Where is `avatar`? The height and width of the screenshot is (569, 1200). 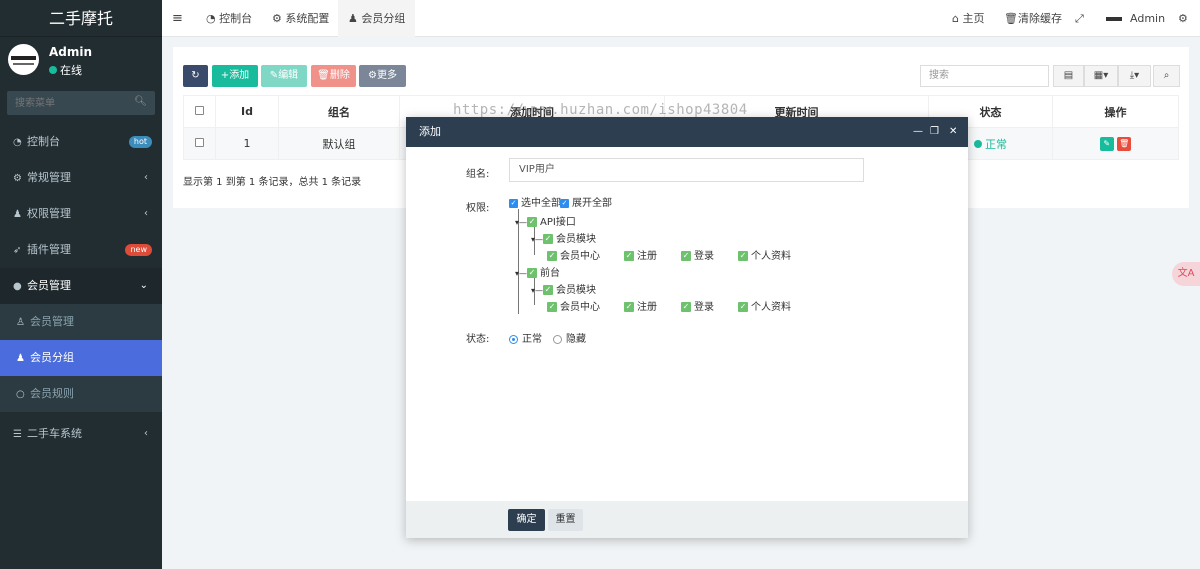
avatar is located at coordinates (23, 59).